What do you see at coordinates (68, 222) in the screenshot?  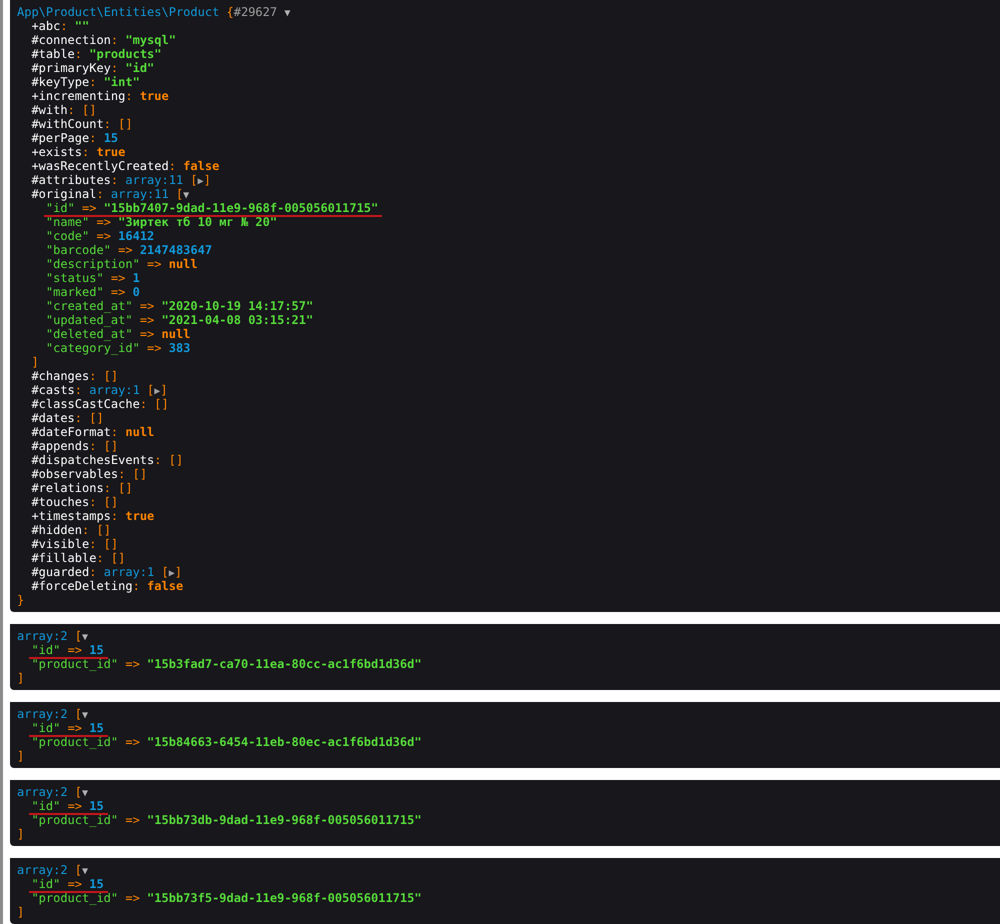 I see `array-key: "name"` at bounding box center [68, 222].